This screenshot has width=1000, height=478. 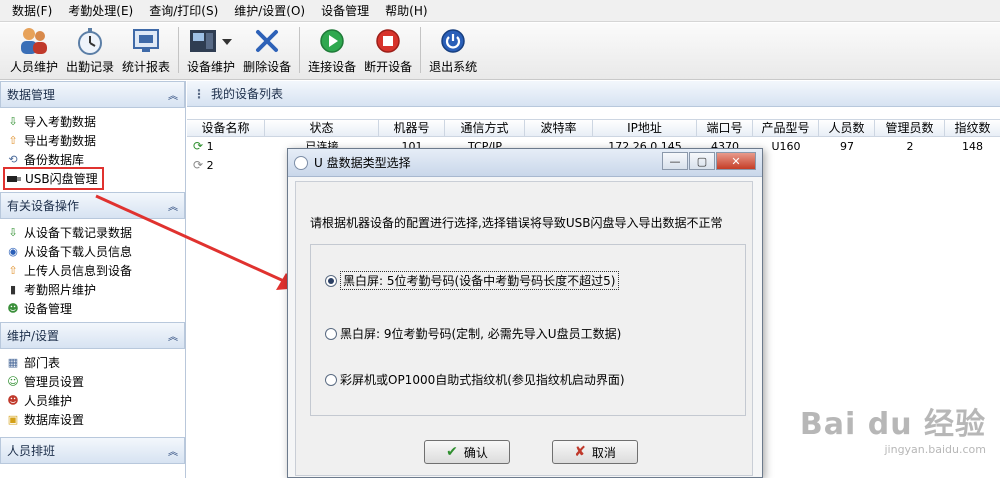 I want to click on delete-device-button: 删除设备, so click(x=267, y=52).